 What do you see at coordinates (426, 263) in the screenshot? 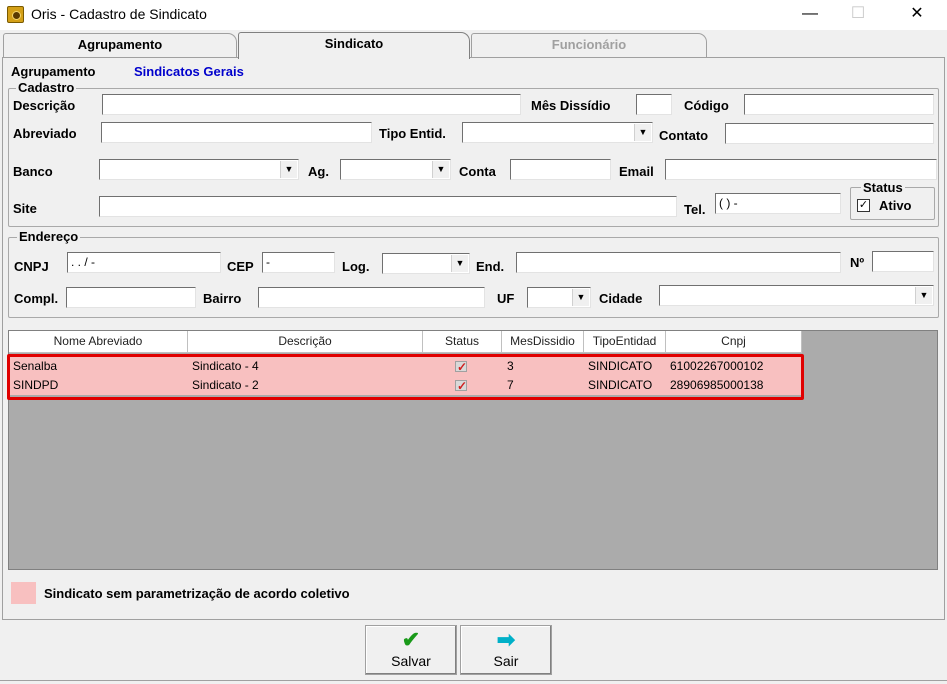
I see `log-select: ▼` at bounding box center [426, 263].